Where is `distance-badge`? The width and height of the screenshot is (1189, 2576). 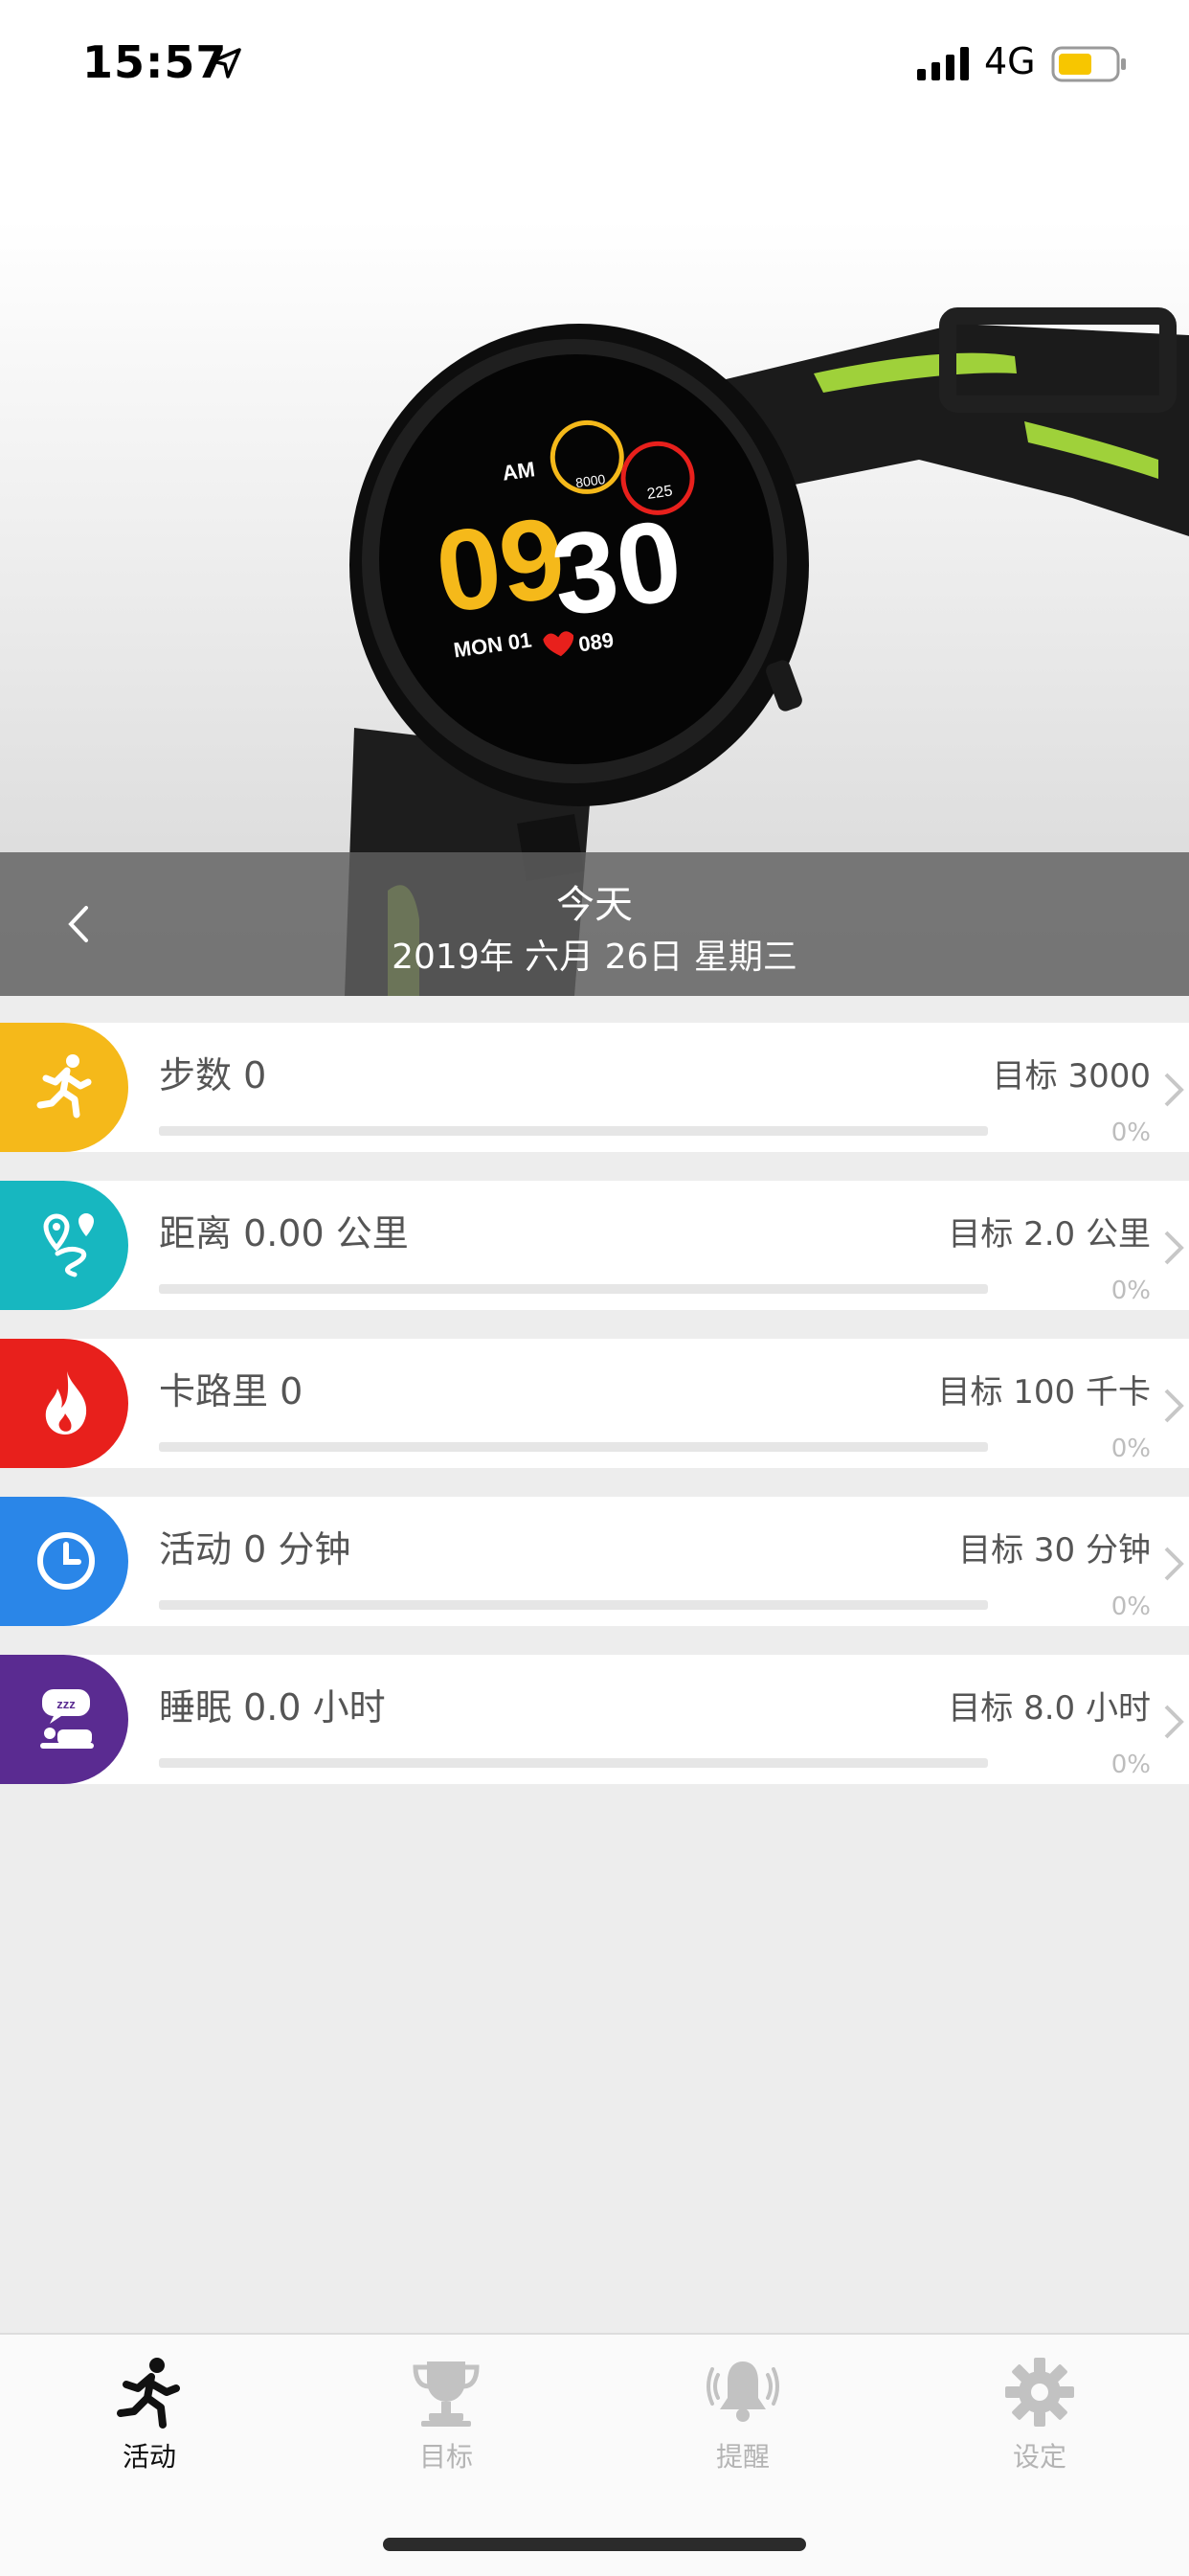
distance-badge is located at coordinates (64, 1245).